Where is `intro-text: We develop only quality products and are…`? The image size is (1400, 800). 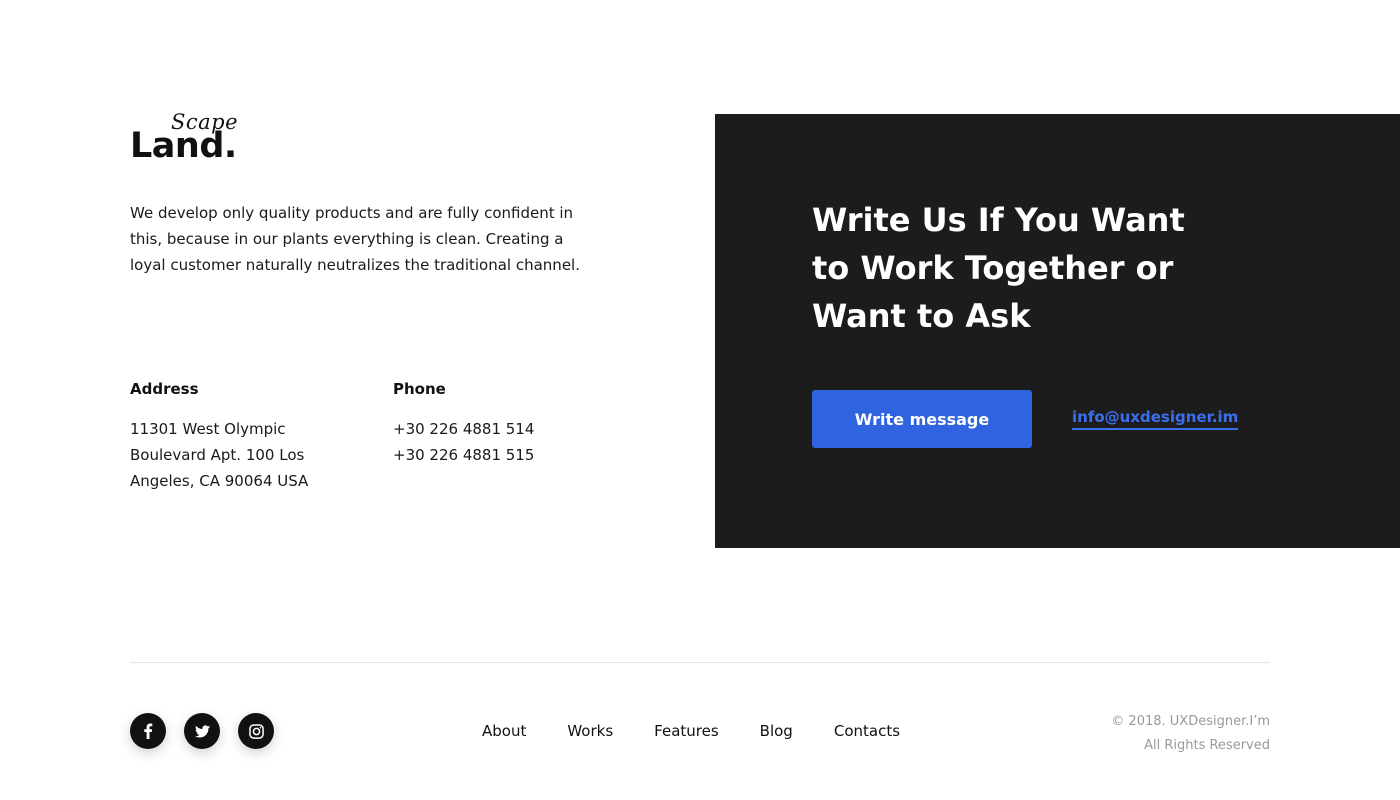 intro-text: We develop only quality products and are… is located at coordinates (355, 239).